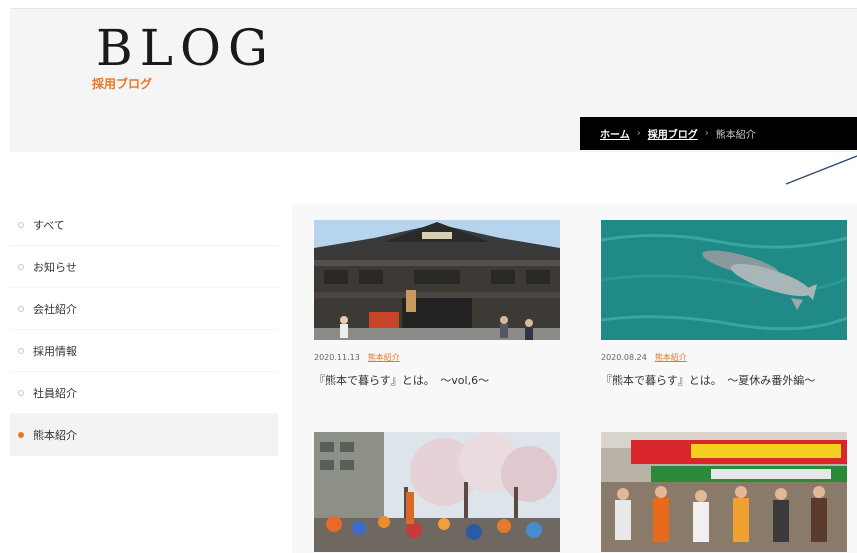 This screenshot has width=857, height=553. What do you see at coordinates (55, 351) in the screenshot?
I see `sidebar-item-label: 採用情報` at bounding box center [55, 351].